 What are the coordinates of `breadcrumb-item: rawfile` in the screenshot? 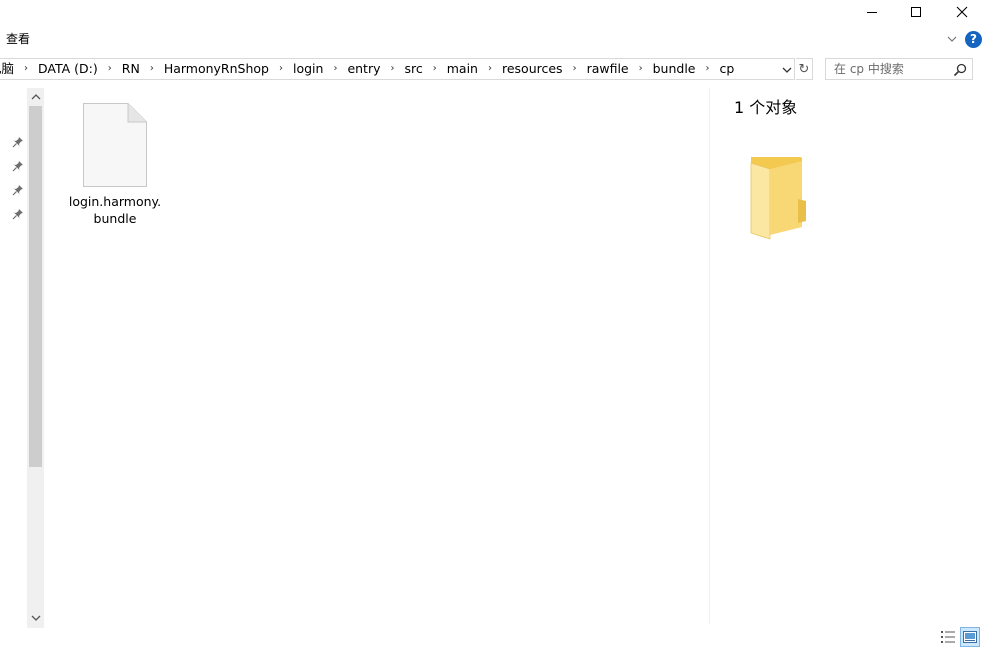 It's located at (608, 69).